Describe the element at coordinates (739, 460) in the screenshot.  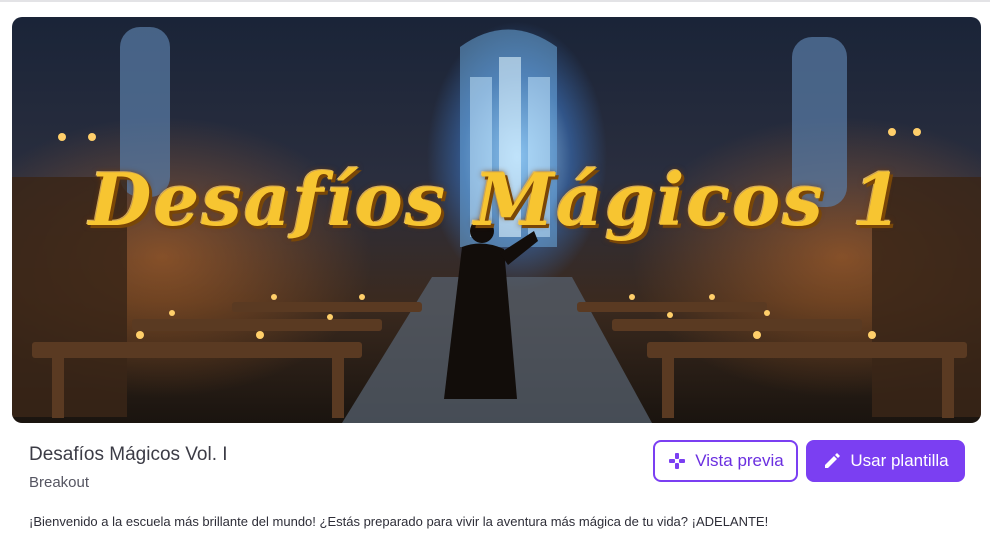
I see `preview-button-label: Vista previa` at that location.